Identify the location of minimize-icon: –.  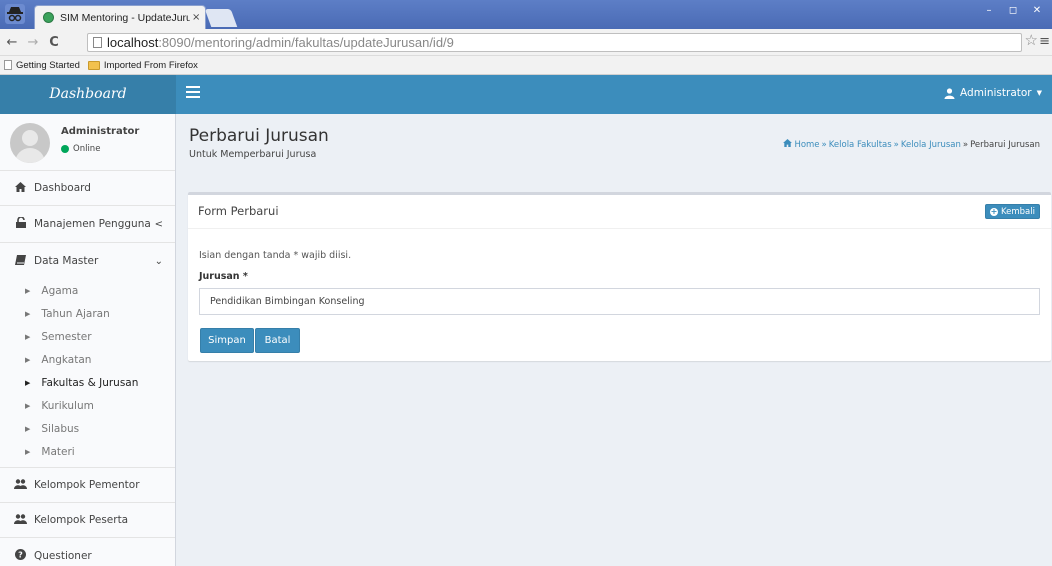
(989, 11).